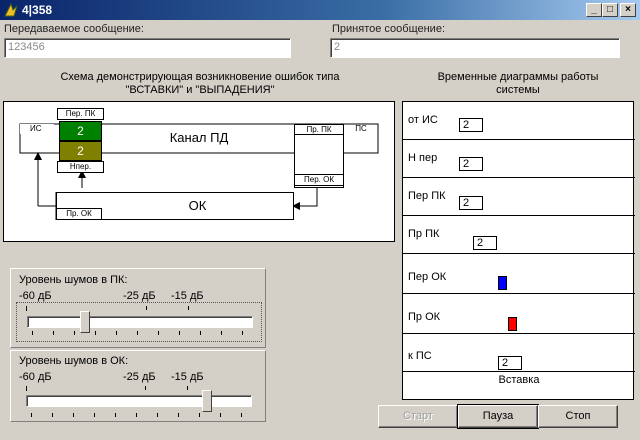 This screenshot has height=440, width=640. Describe the element at coordinates (207, 401) in the screenshot. I see `noise-ok-thumb` at that location.